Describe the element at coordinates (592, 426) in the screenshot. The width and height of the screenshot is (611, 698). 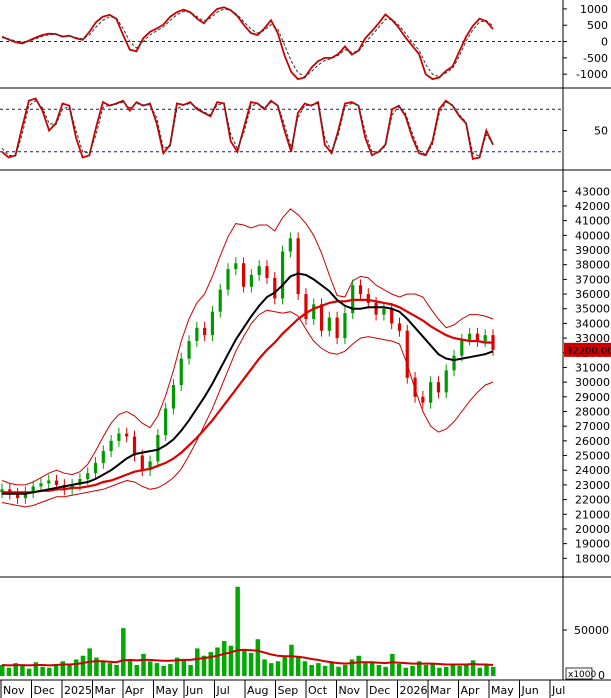
I see `y-tick-label: 27000` at that location.